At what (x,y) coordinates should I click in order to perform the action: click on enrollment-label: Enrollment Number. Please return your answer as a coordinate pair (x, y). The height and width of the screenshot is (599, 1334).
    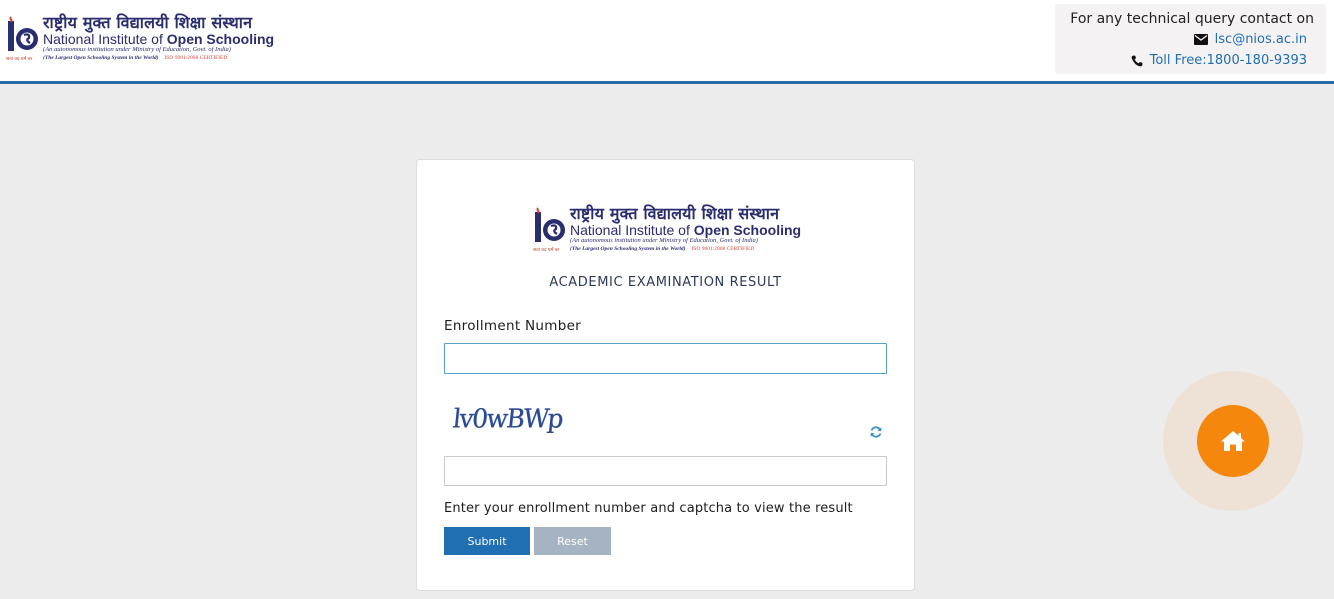
    Looking at the image, I should click on (513, 326).